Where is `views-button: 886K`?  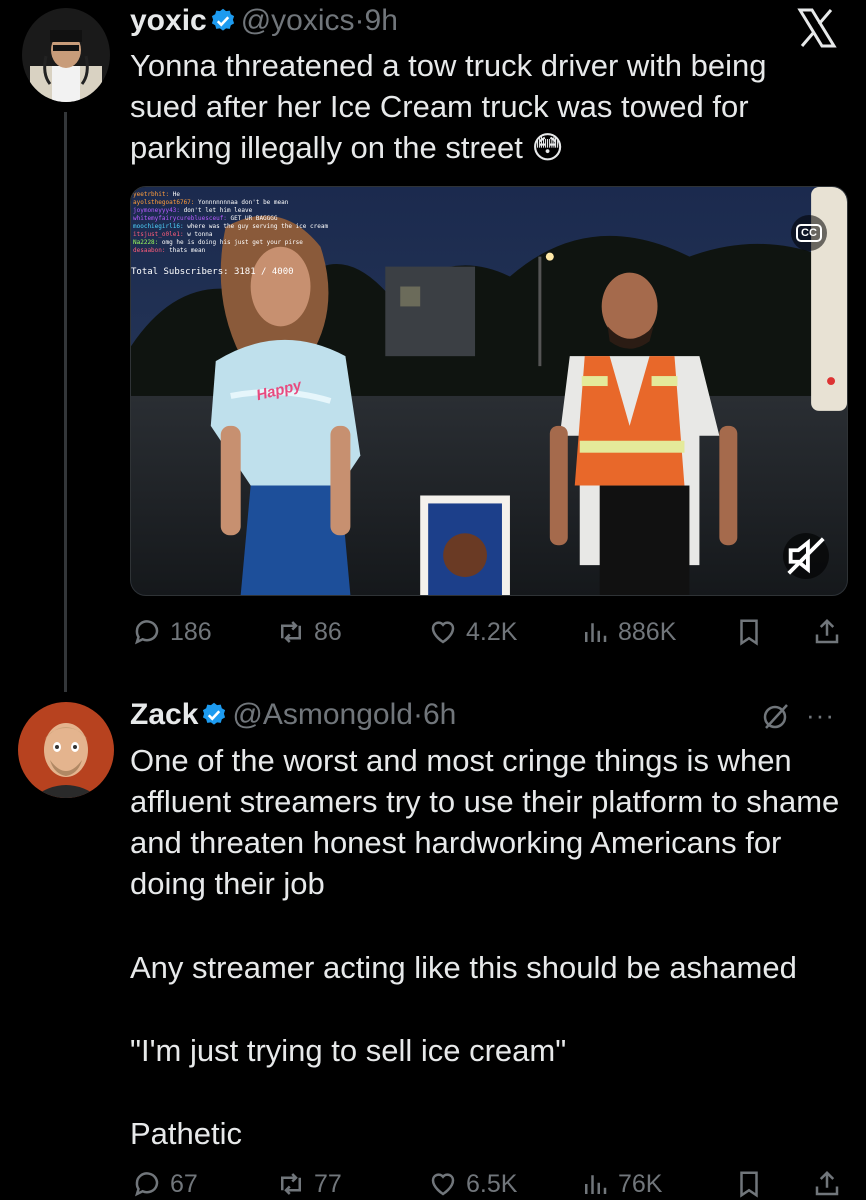
views-button: 886K is located at coordinates (628, 632).